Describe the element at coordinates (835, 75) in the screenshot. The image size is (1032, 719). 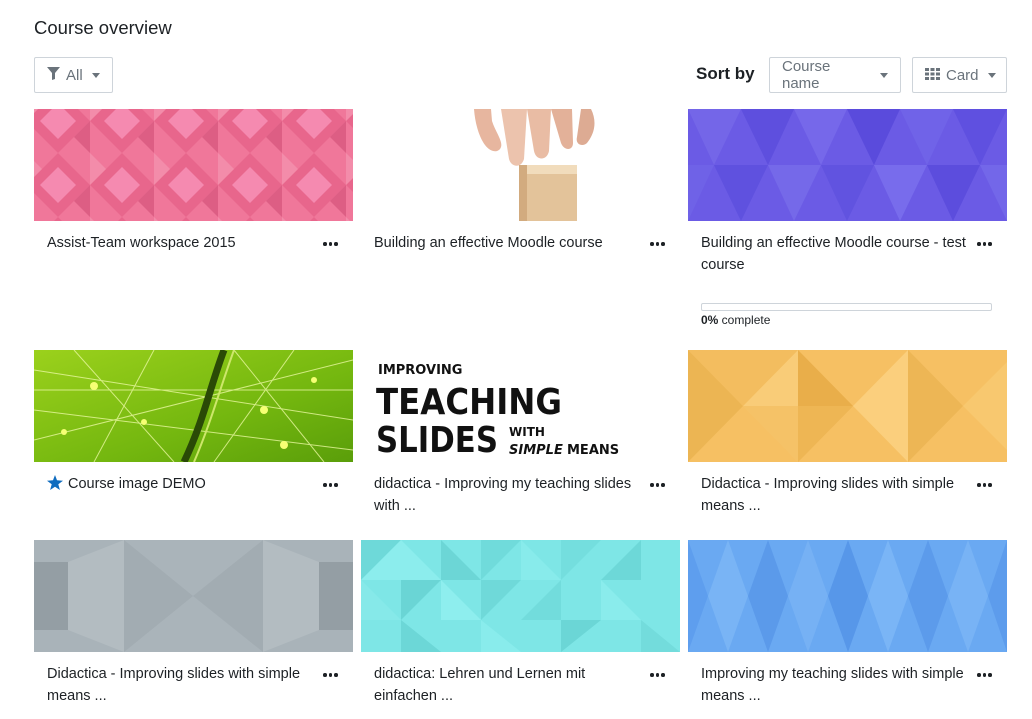
I see `sort-dropdown-button: Course name` at that location.